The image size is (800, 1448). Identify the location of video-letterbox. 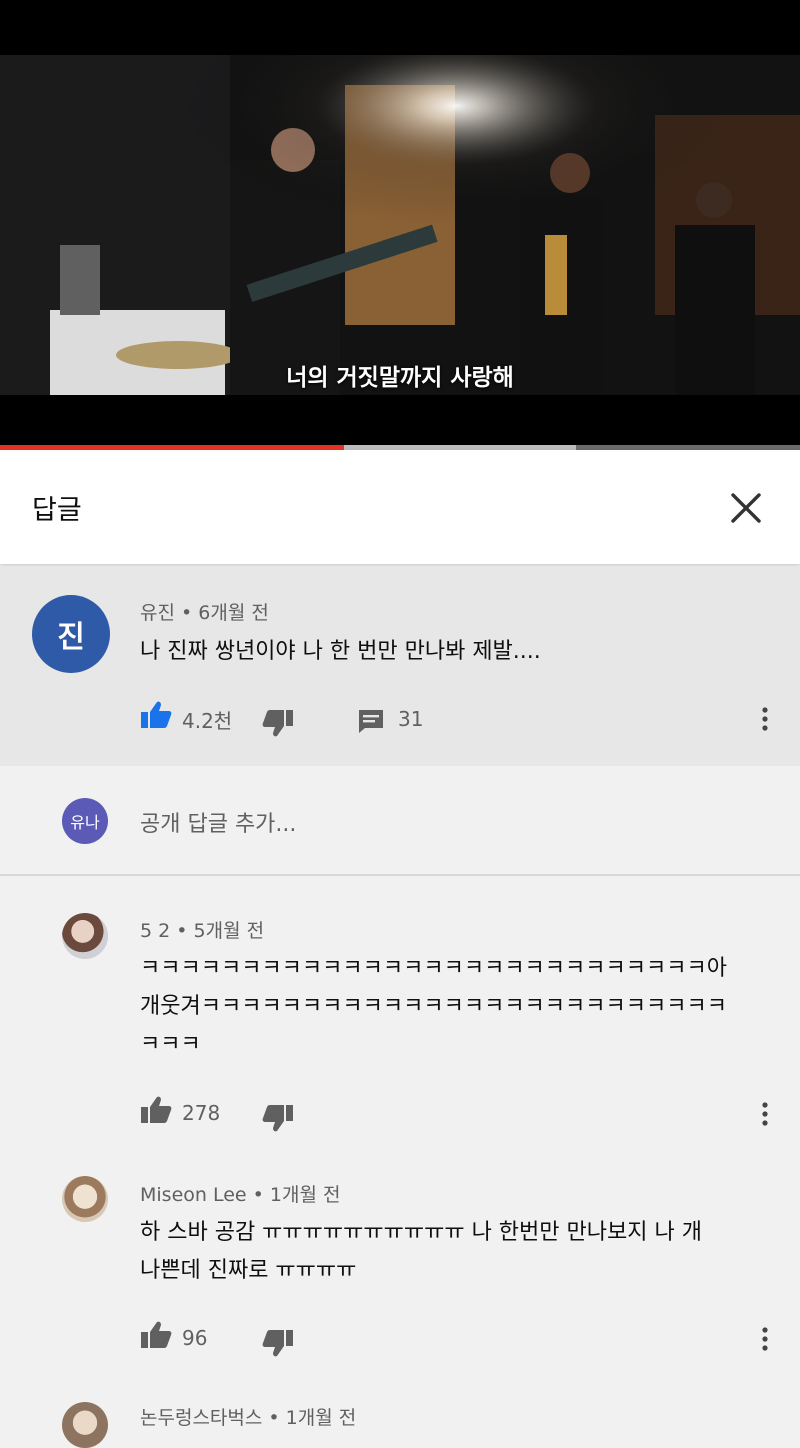
(400, 420).